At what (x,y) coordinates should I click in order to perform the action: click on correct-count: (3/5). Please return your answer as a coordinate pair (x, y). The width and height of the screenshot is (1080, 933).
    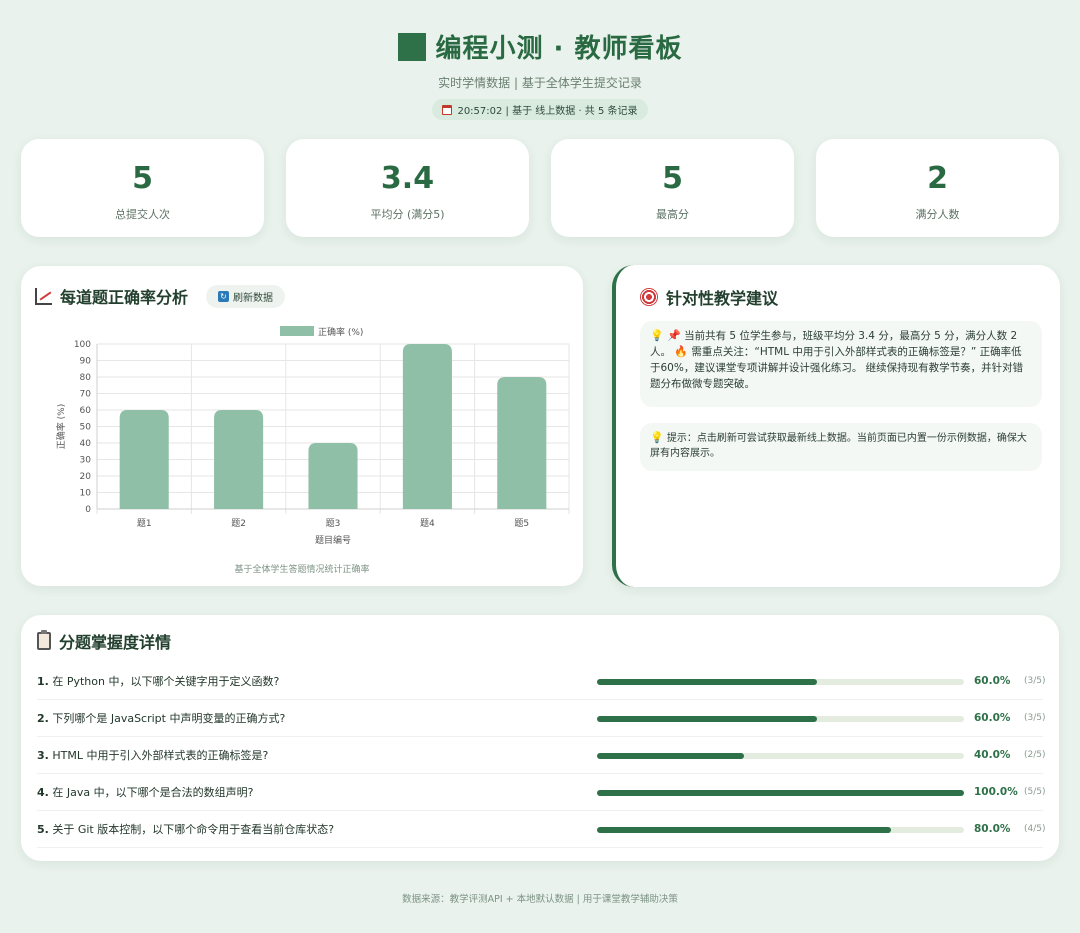
    Looking at the image, I should click on (1035, 718).